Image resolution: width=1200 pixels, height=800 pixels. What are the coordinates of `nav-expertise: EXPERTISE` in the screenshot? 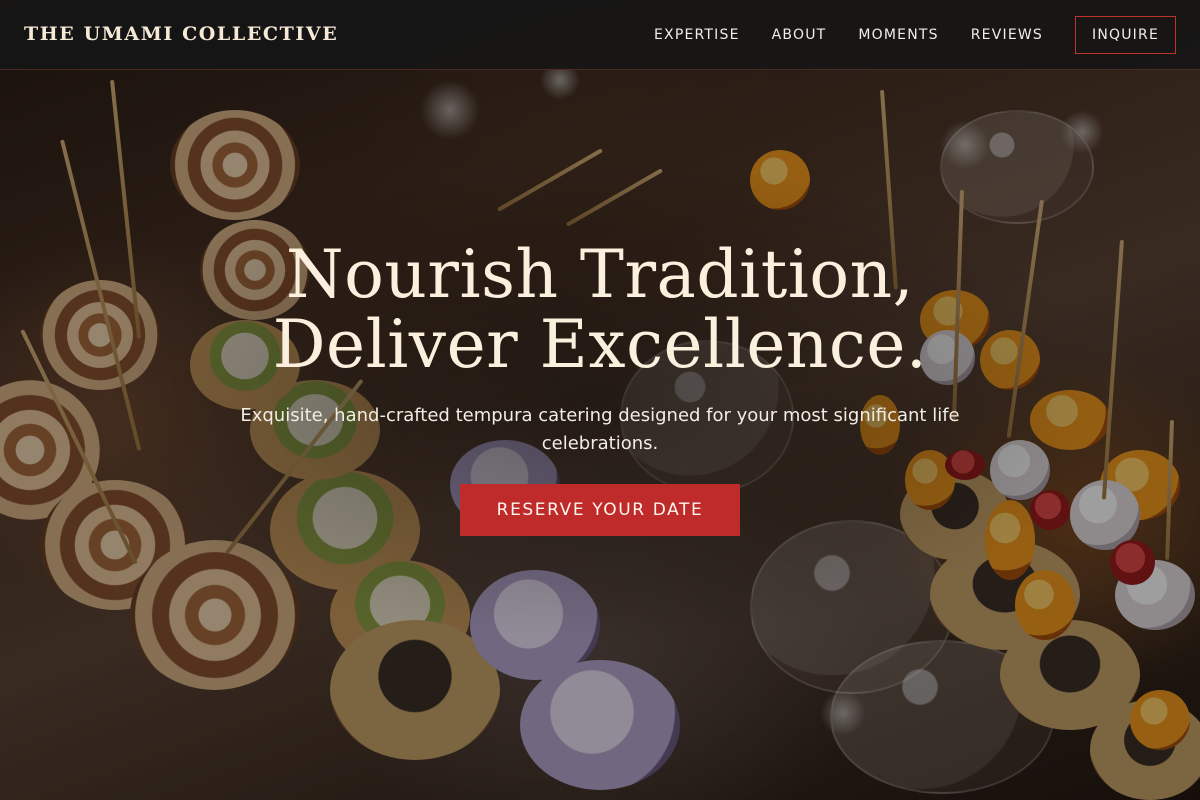 It's located at (697, 35).